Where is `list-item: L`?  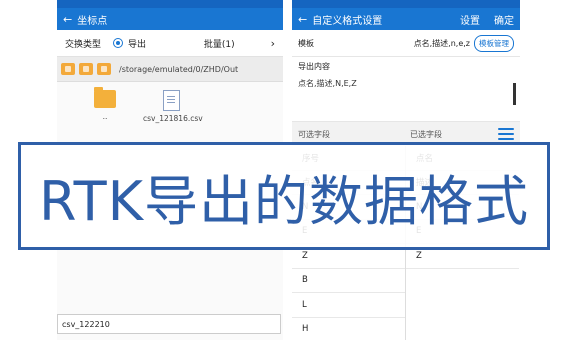
list-item: L is located at coordinates (348, 305).